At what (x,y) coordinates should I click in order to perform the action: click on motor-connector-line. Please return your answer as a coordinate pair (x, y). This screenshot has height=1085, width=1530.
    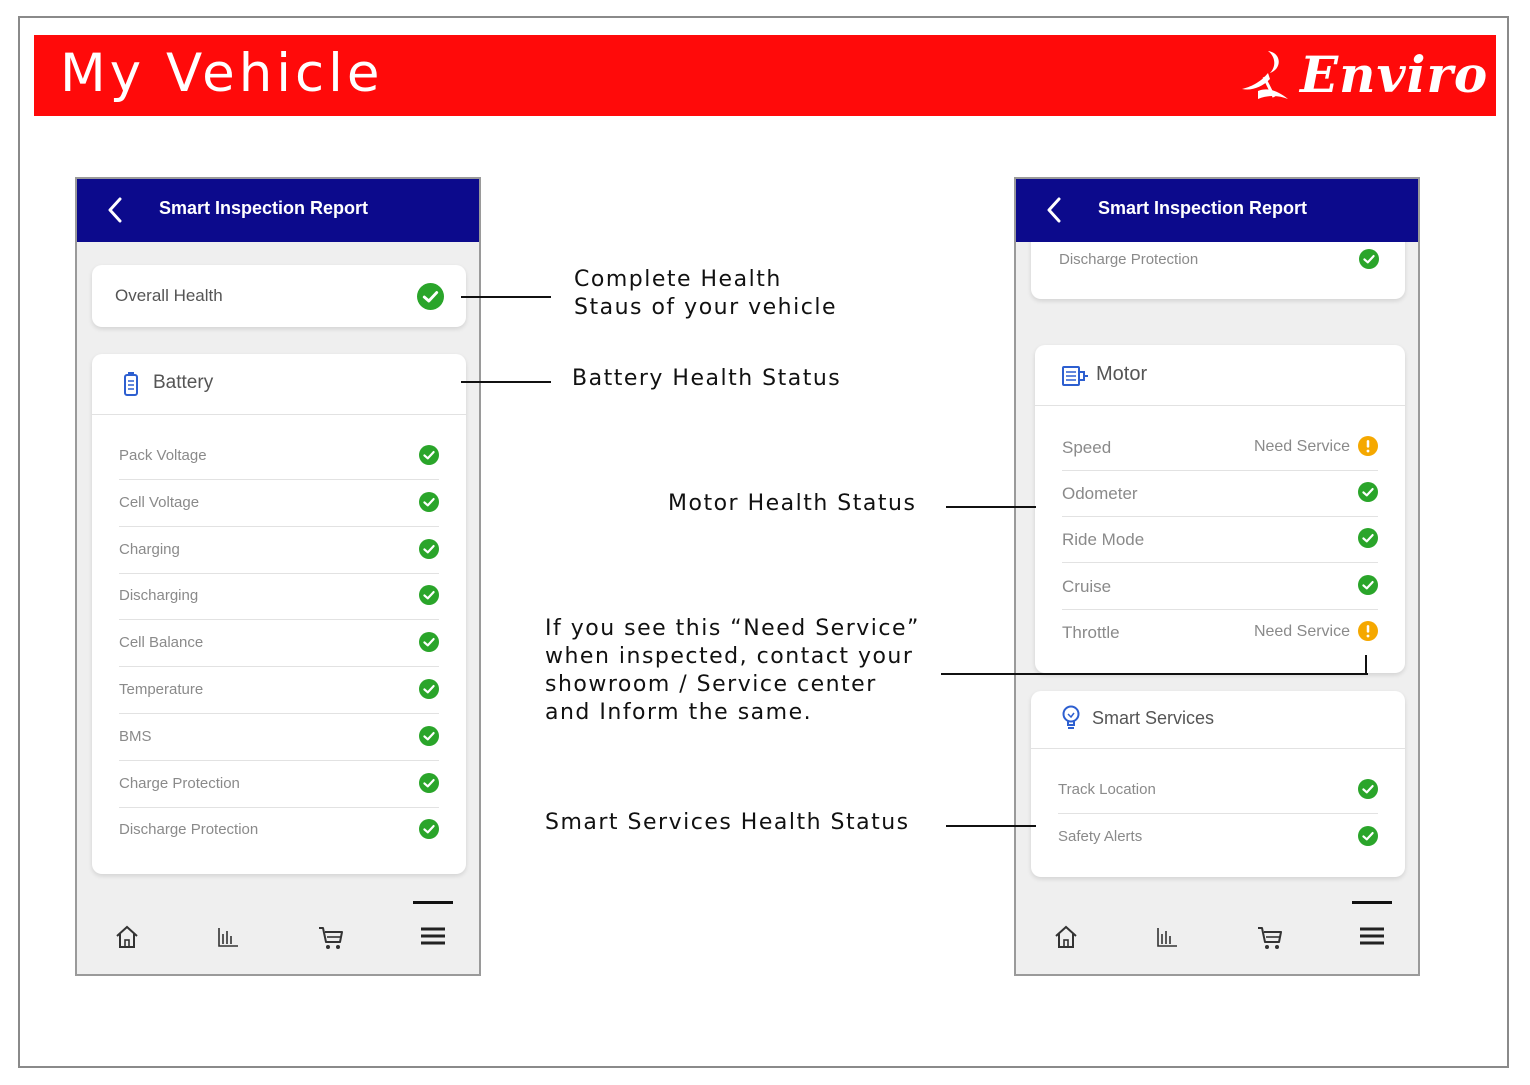
    Looking at the image, I should click on (991, 507).